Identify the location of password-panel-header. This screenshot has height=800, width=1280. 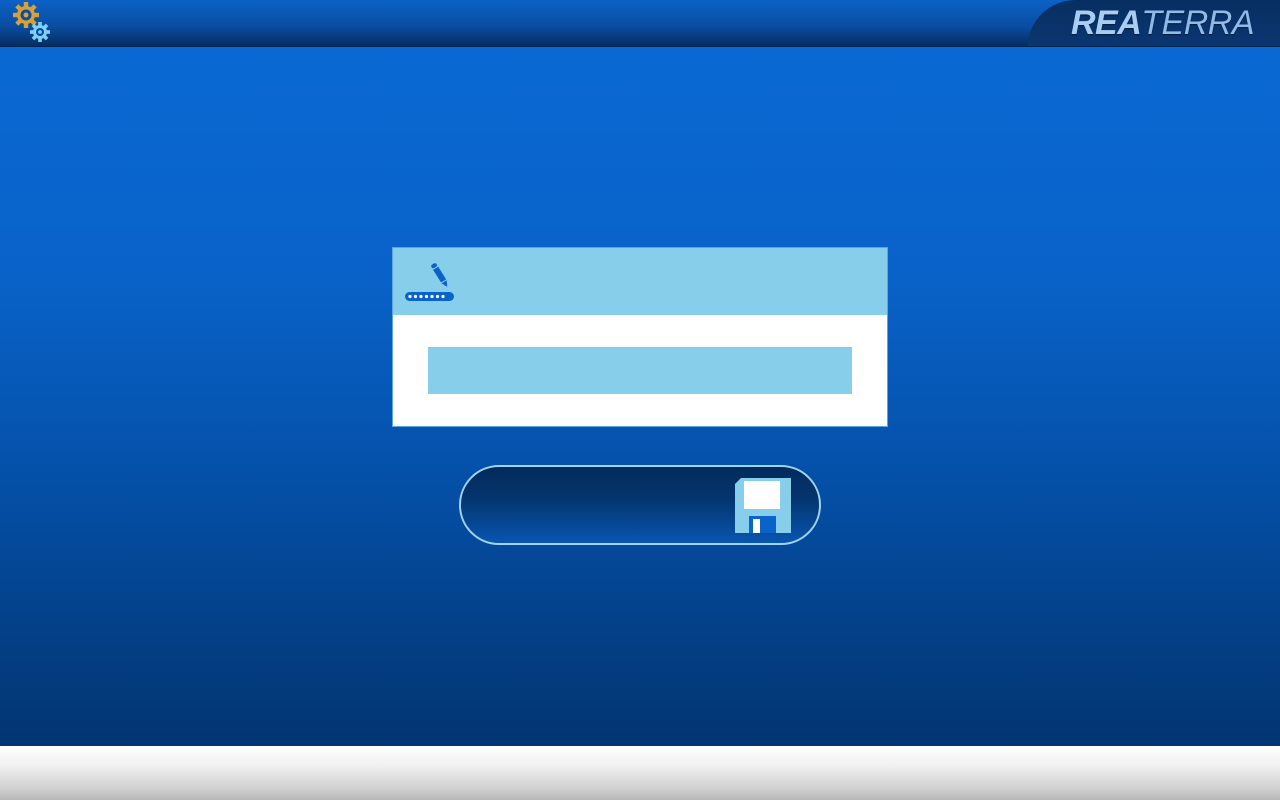
(640, 281).